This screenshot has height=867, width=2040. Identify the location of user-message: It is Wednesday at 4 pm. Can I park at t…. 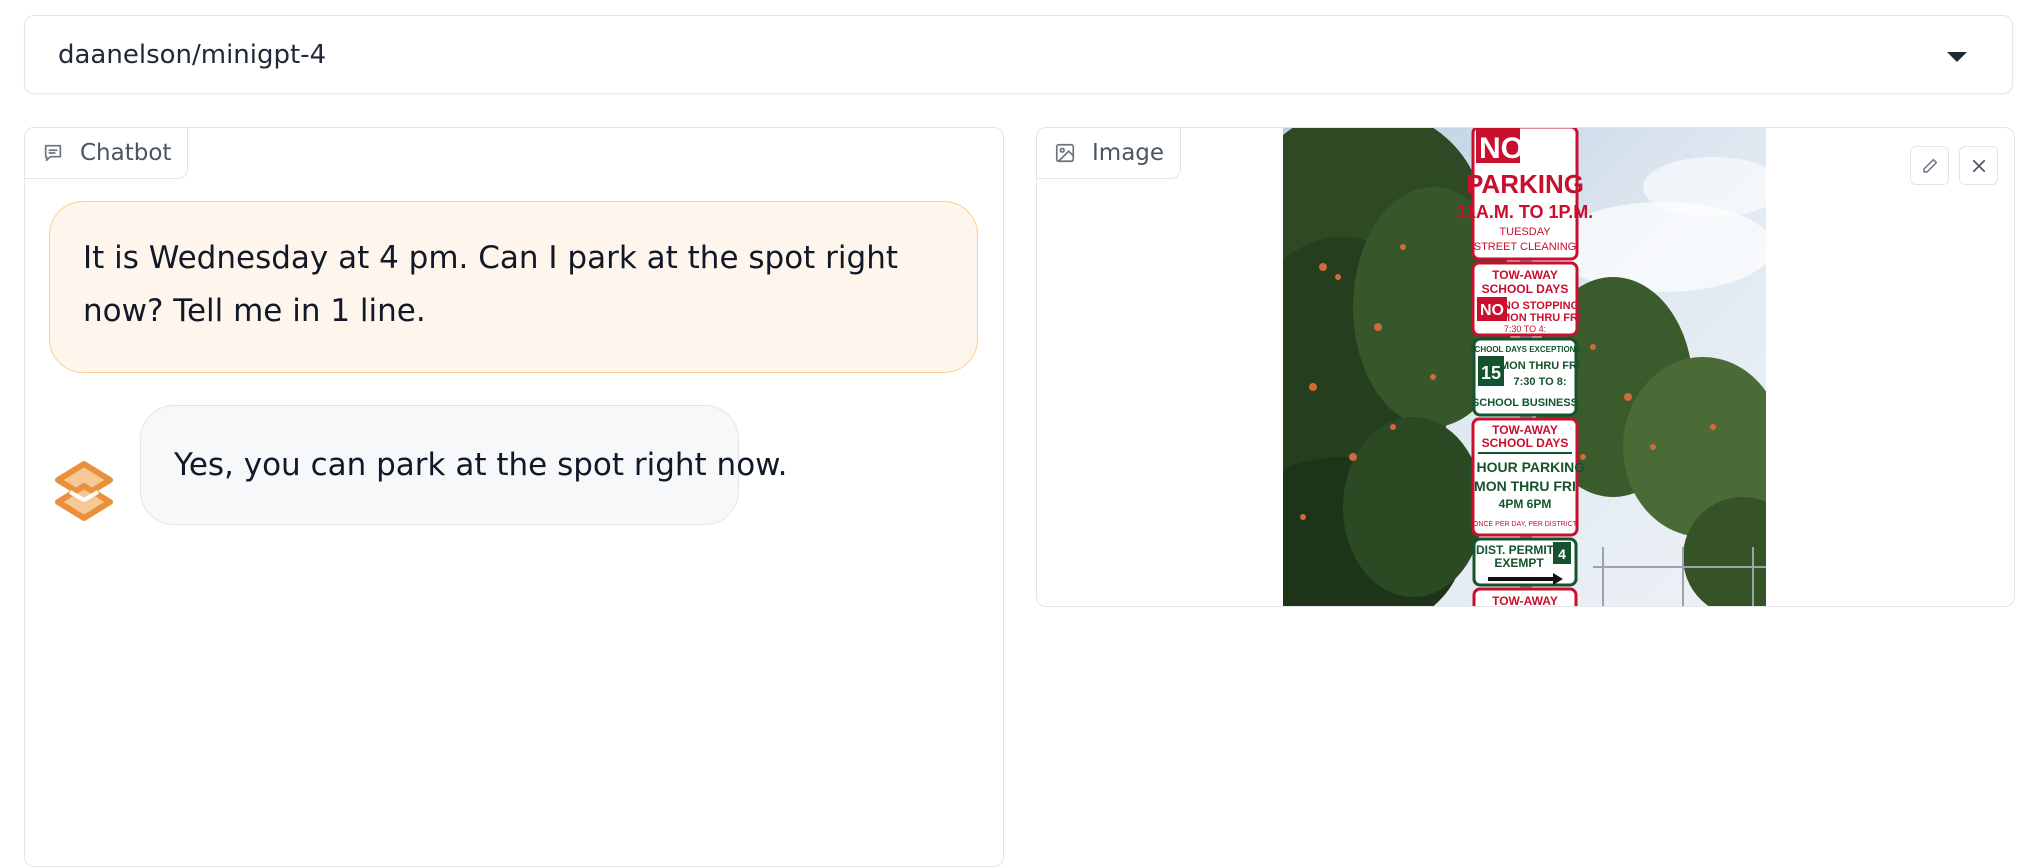
(513, 287).